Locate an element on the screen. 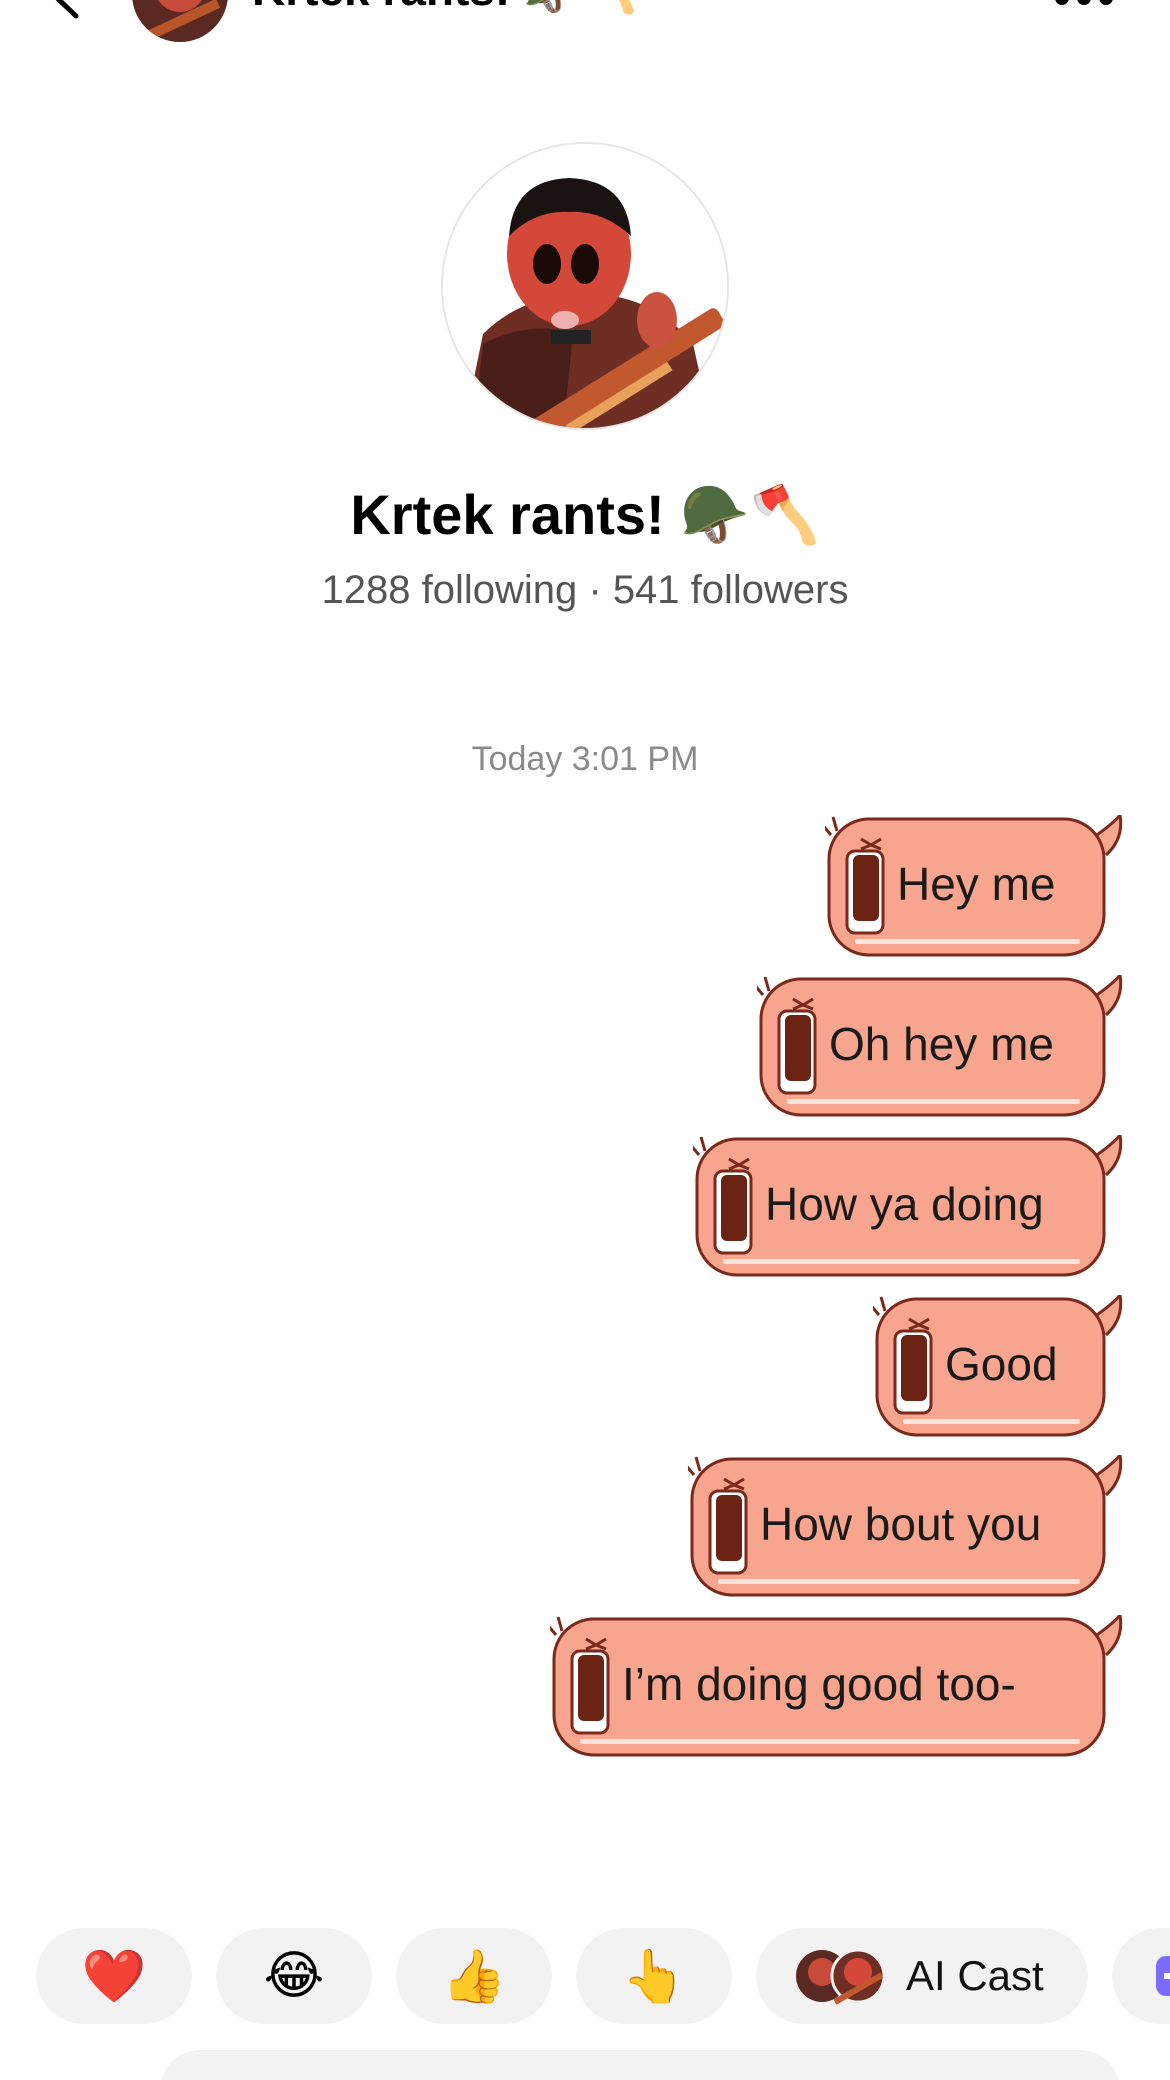 This screenshot has width=1170, height=2080. ai-cast-label: AI Cast is located at coordinates (975, 1975).